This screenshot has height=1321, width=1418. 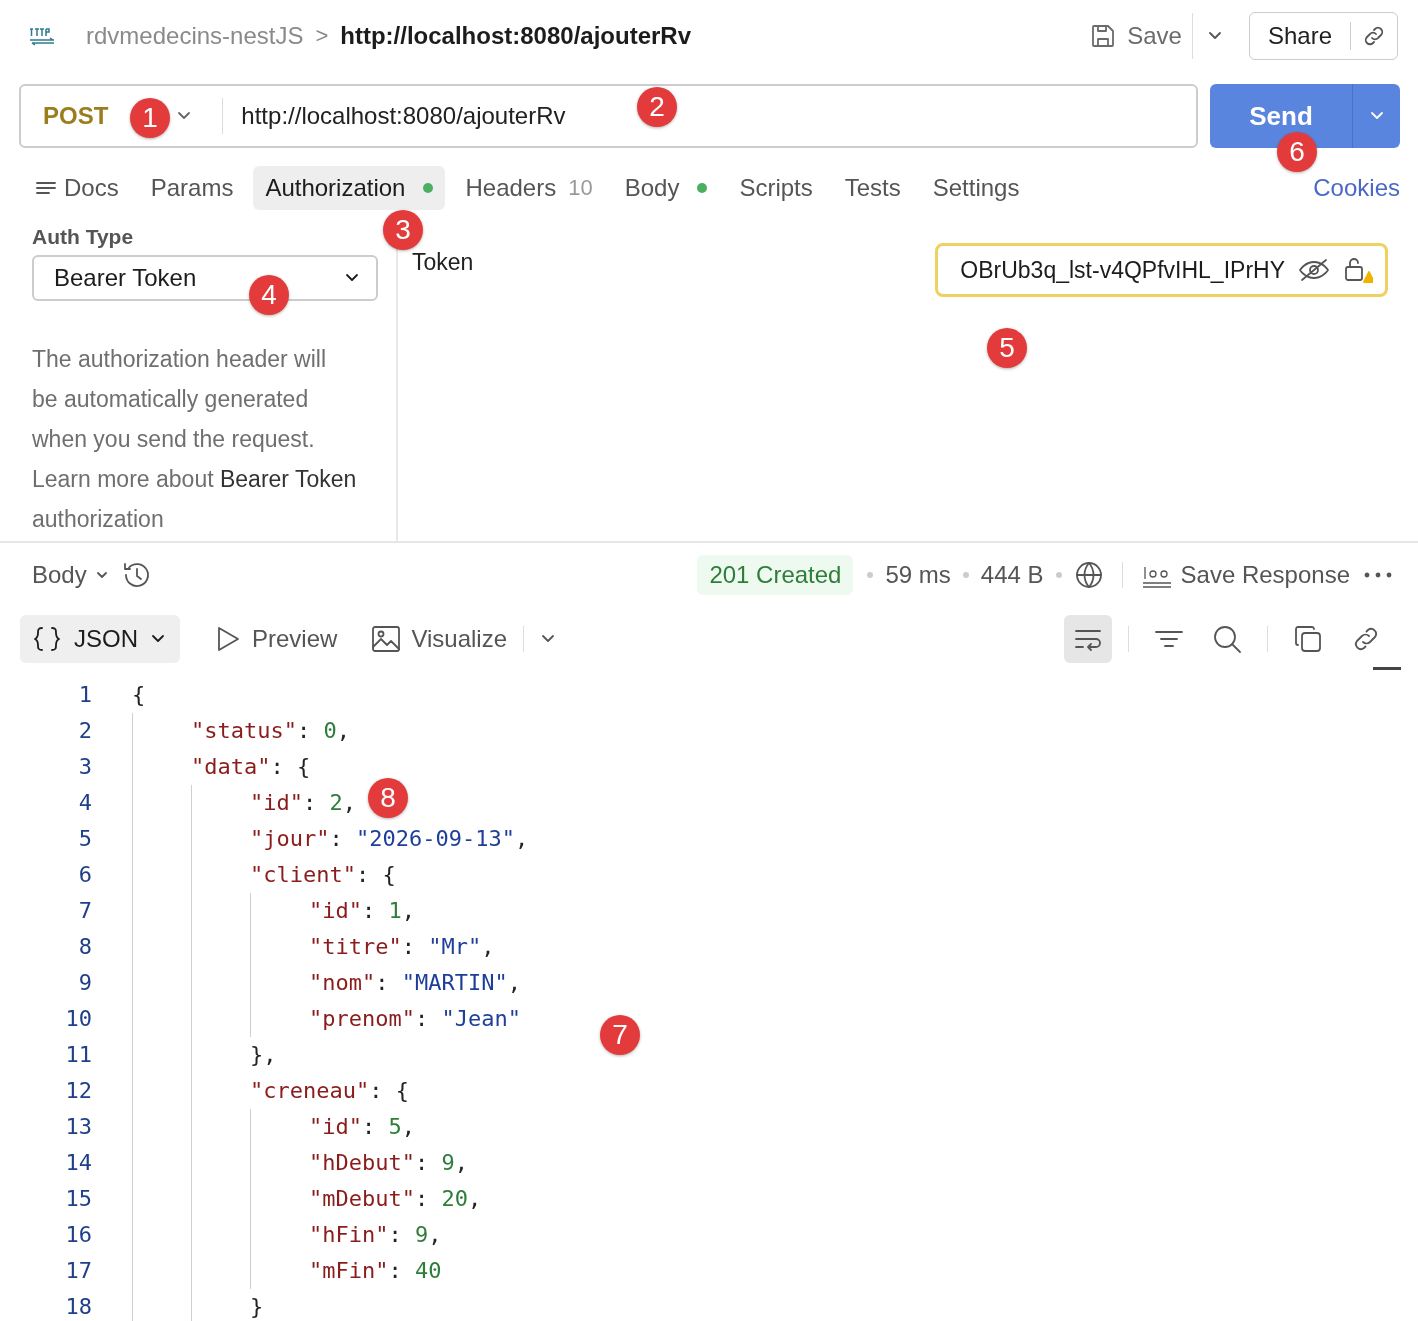 What do you see at coordinates (78, 1055) in the screenshot?
I see `line-number: 11` at bounding box center [78, 1055].